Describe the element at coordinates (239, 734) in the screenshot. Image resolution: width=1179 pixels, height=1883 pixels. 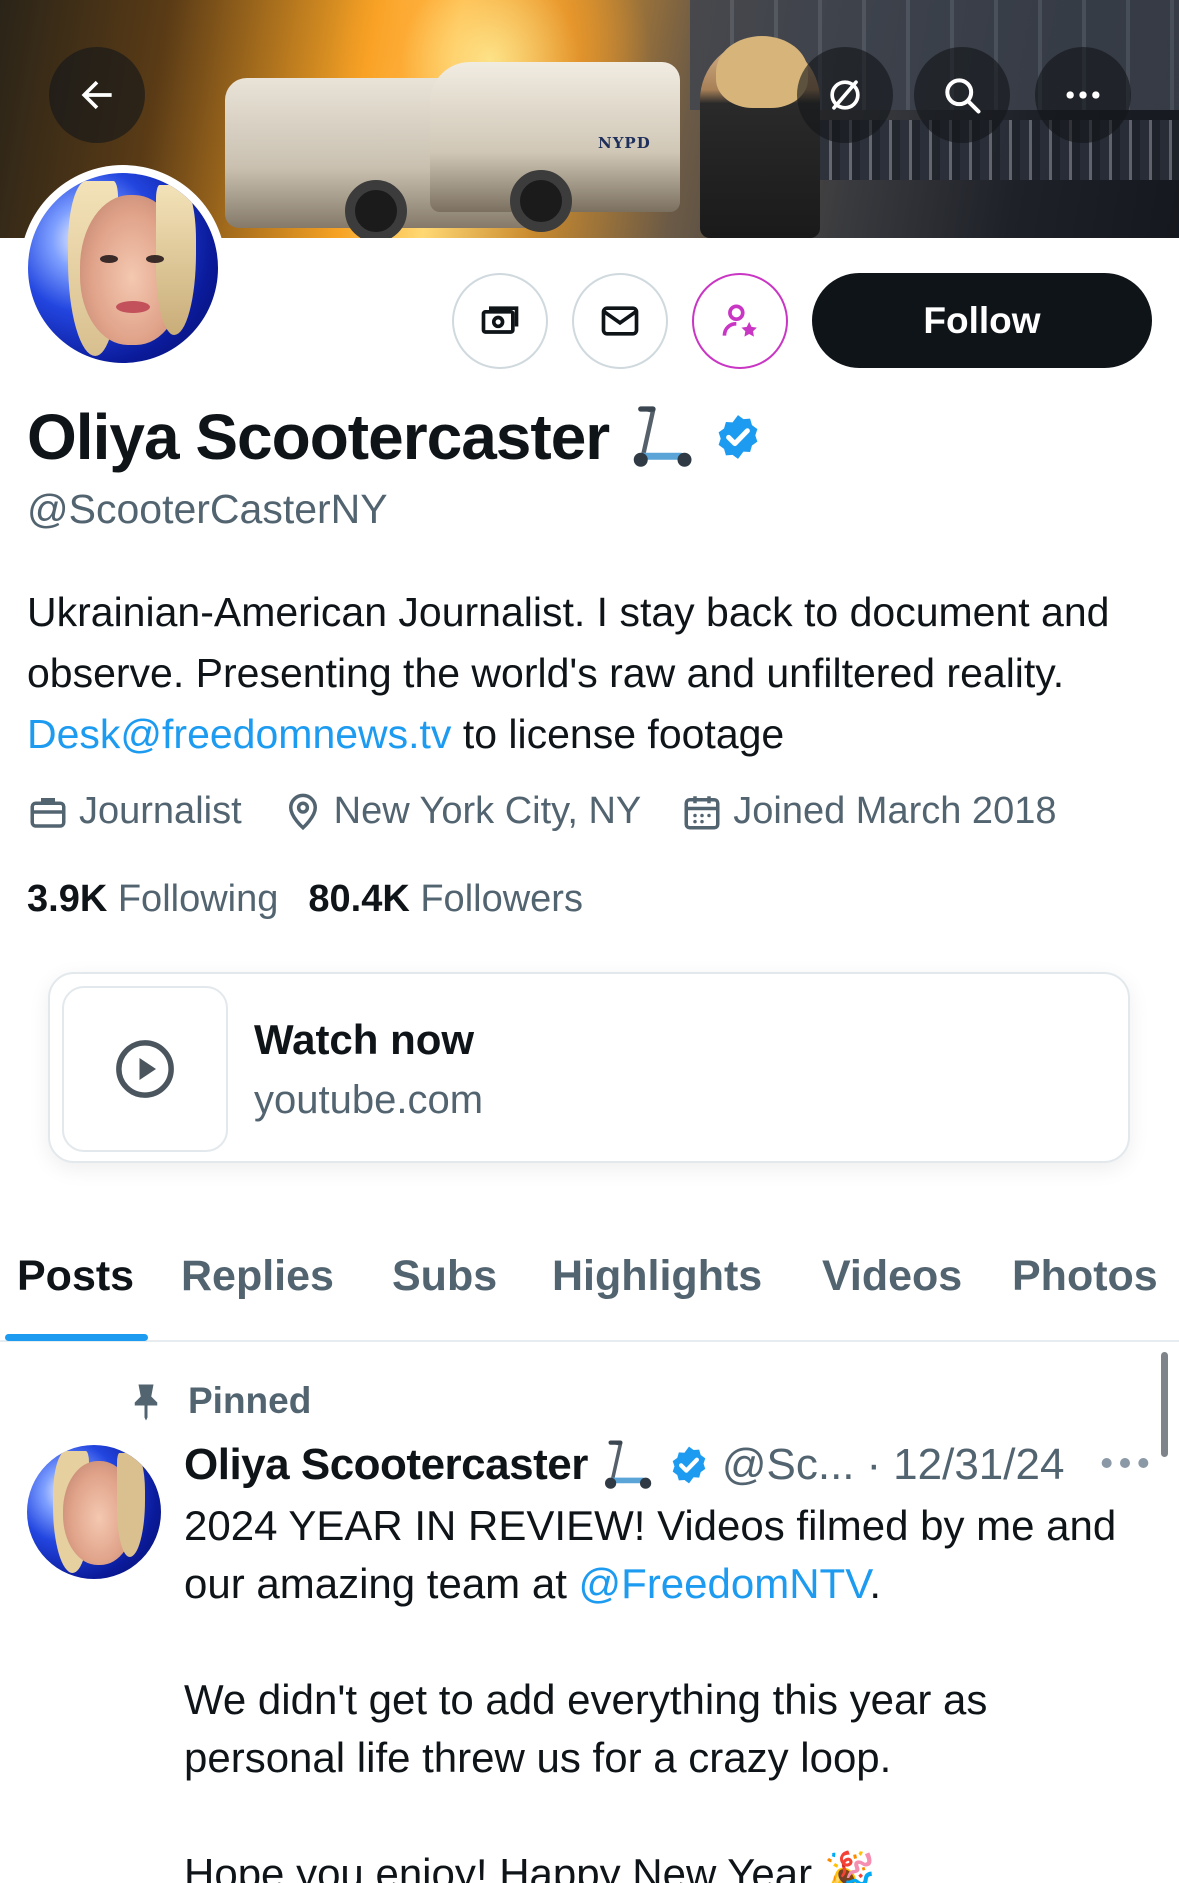
I see `bio-email-link: Desk@freedomnews.tv` at that location.